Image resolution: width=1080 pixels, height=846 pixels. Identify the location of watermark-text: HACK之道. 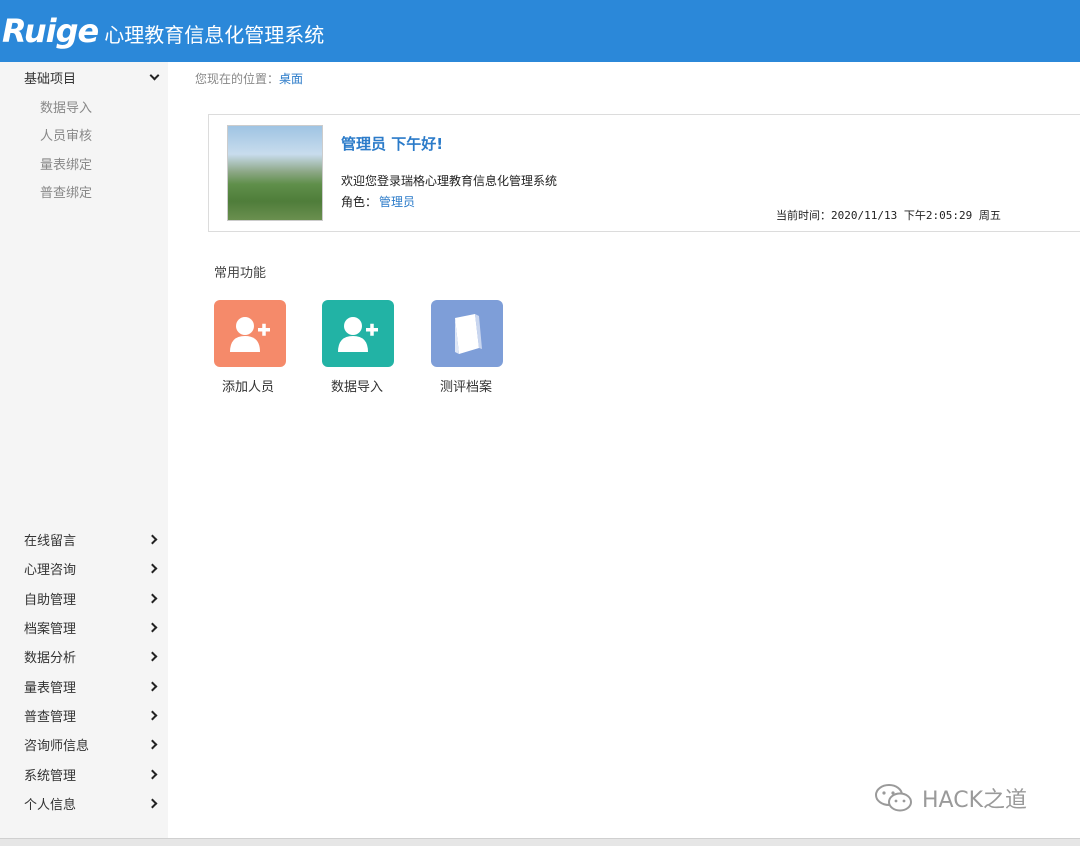
(974, 800).